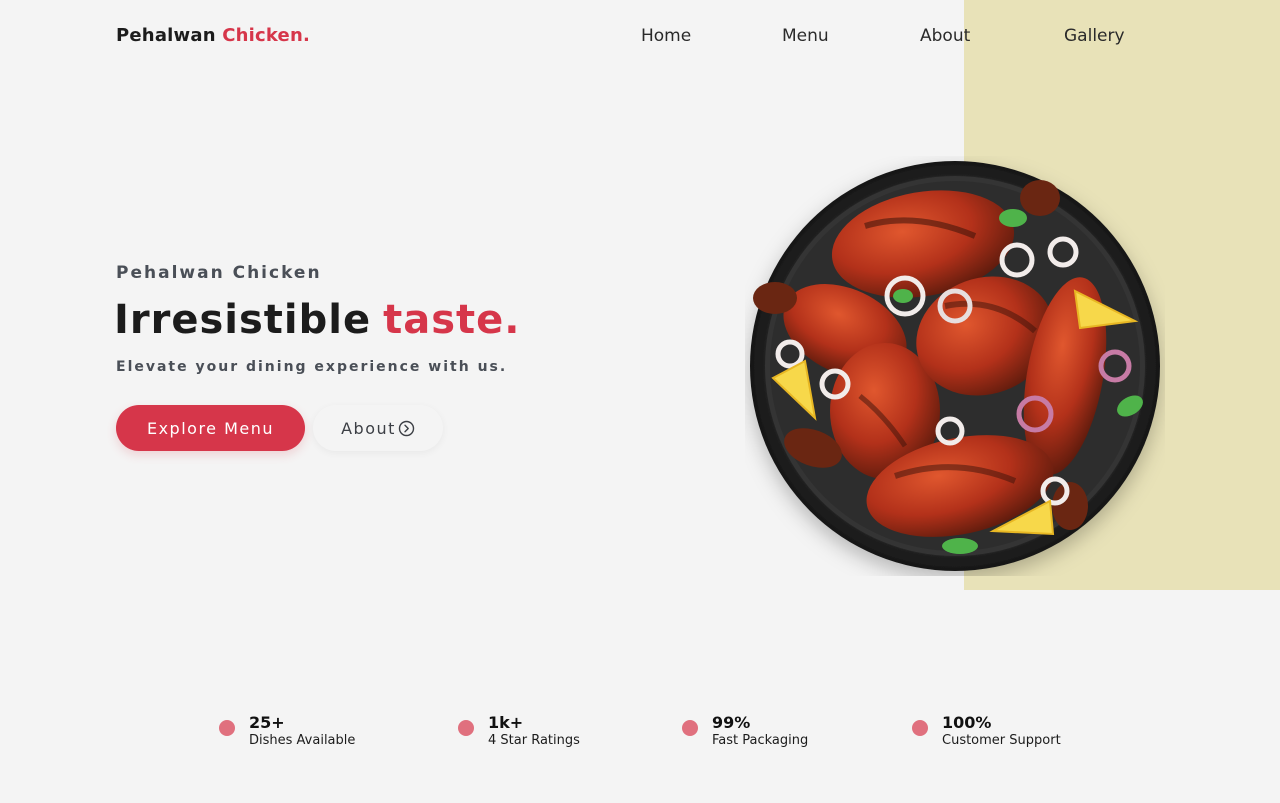  What do you see at coordinates (1001, 740) in the screenshot?
I see `stat-label: Customer Support` at bounding box center [1001, 740].